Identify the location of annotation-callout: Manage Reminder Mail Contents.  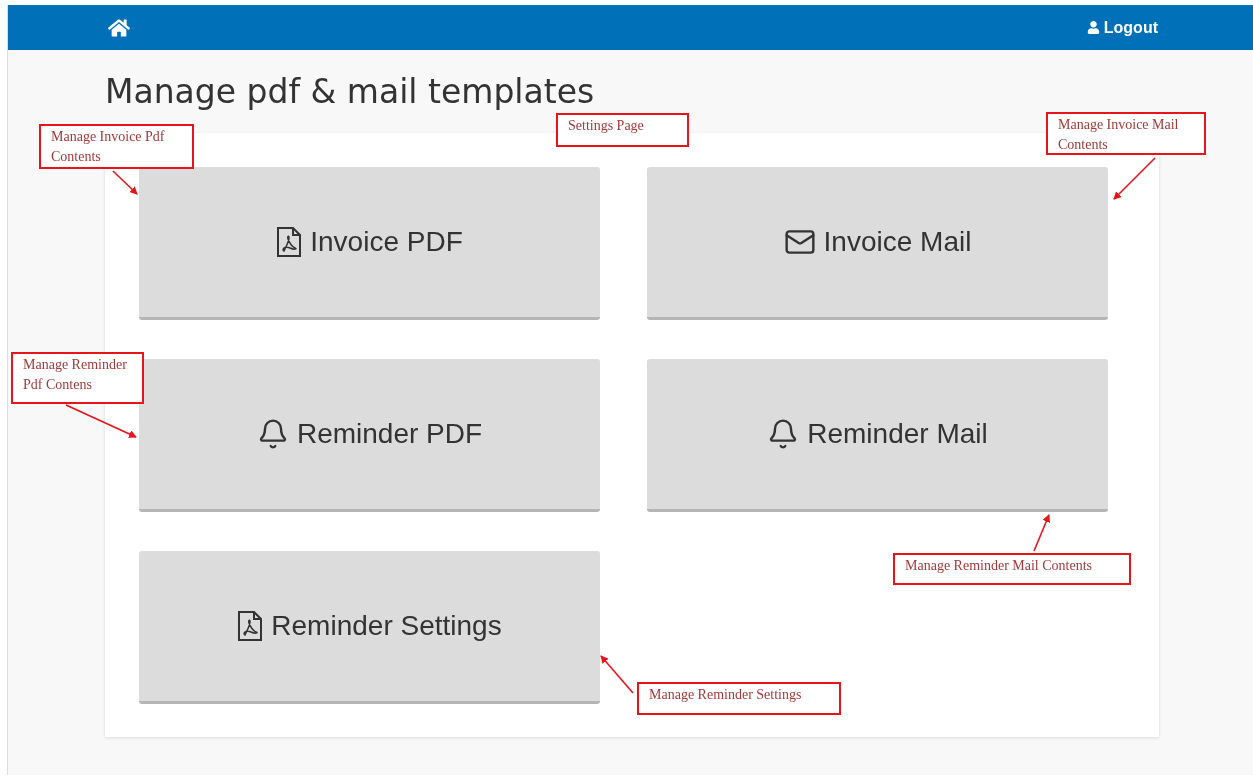
(1012, 569).